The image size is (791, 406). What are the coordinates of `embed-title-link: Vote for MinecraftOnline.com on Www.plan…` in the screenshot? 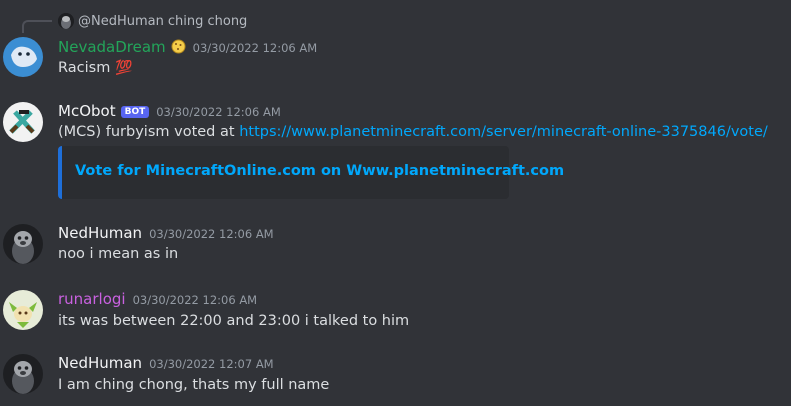 It's located at (319, 171).